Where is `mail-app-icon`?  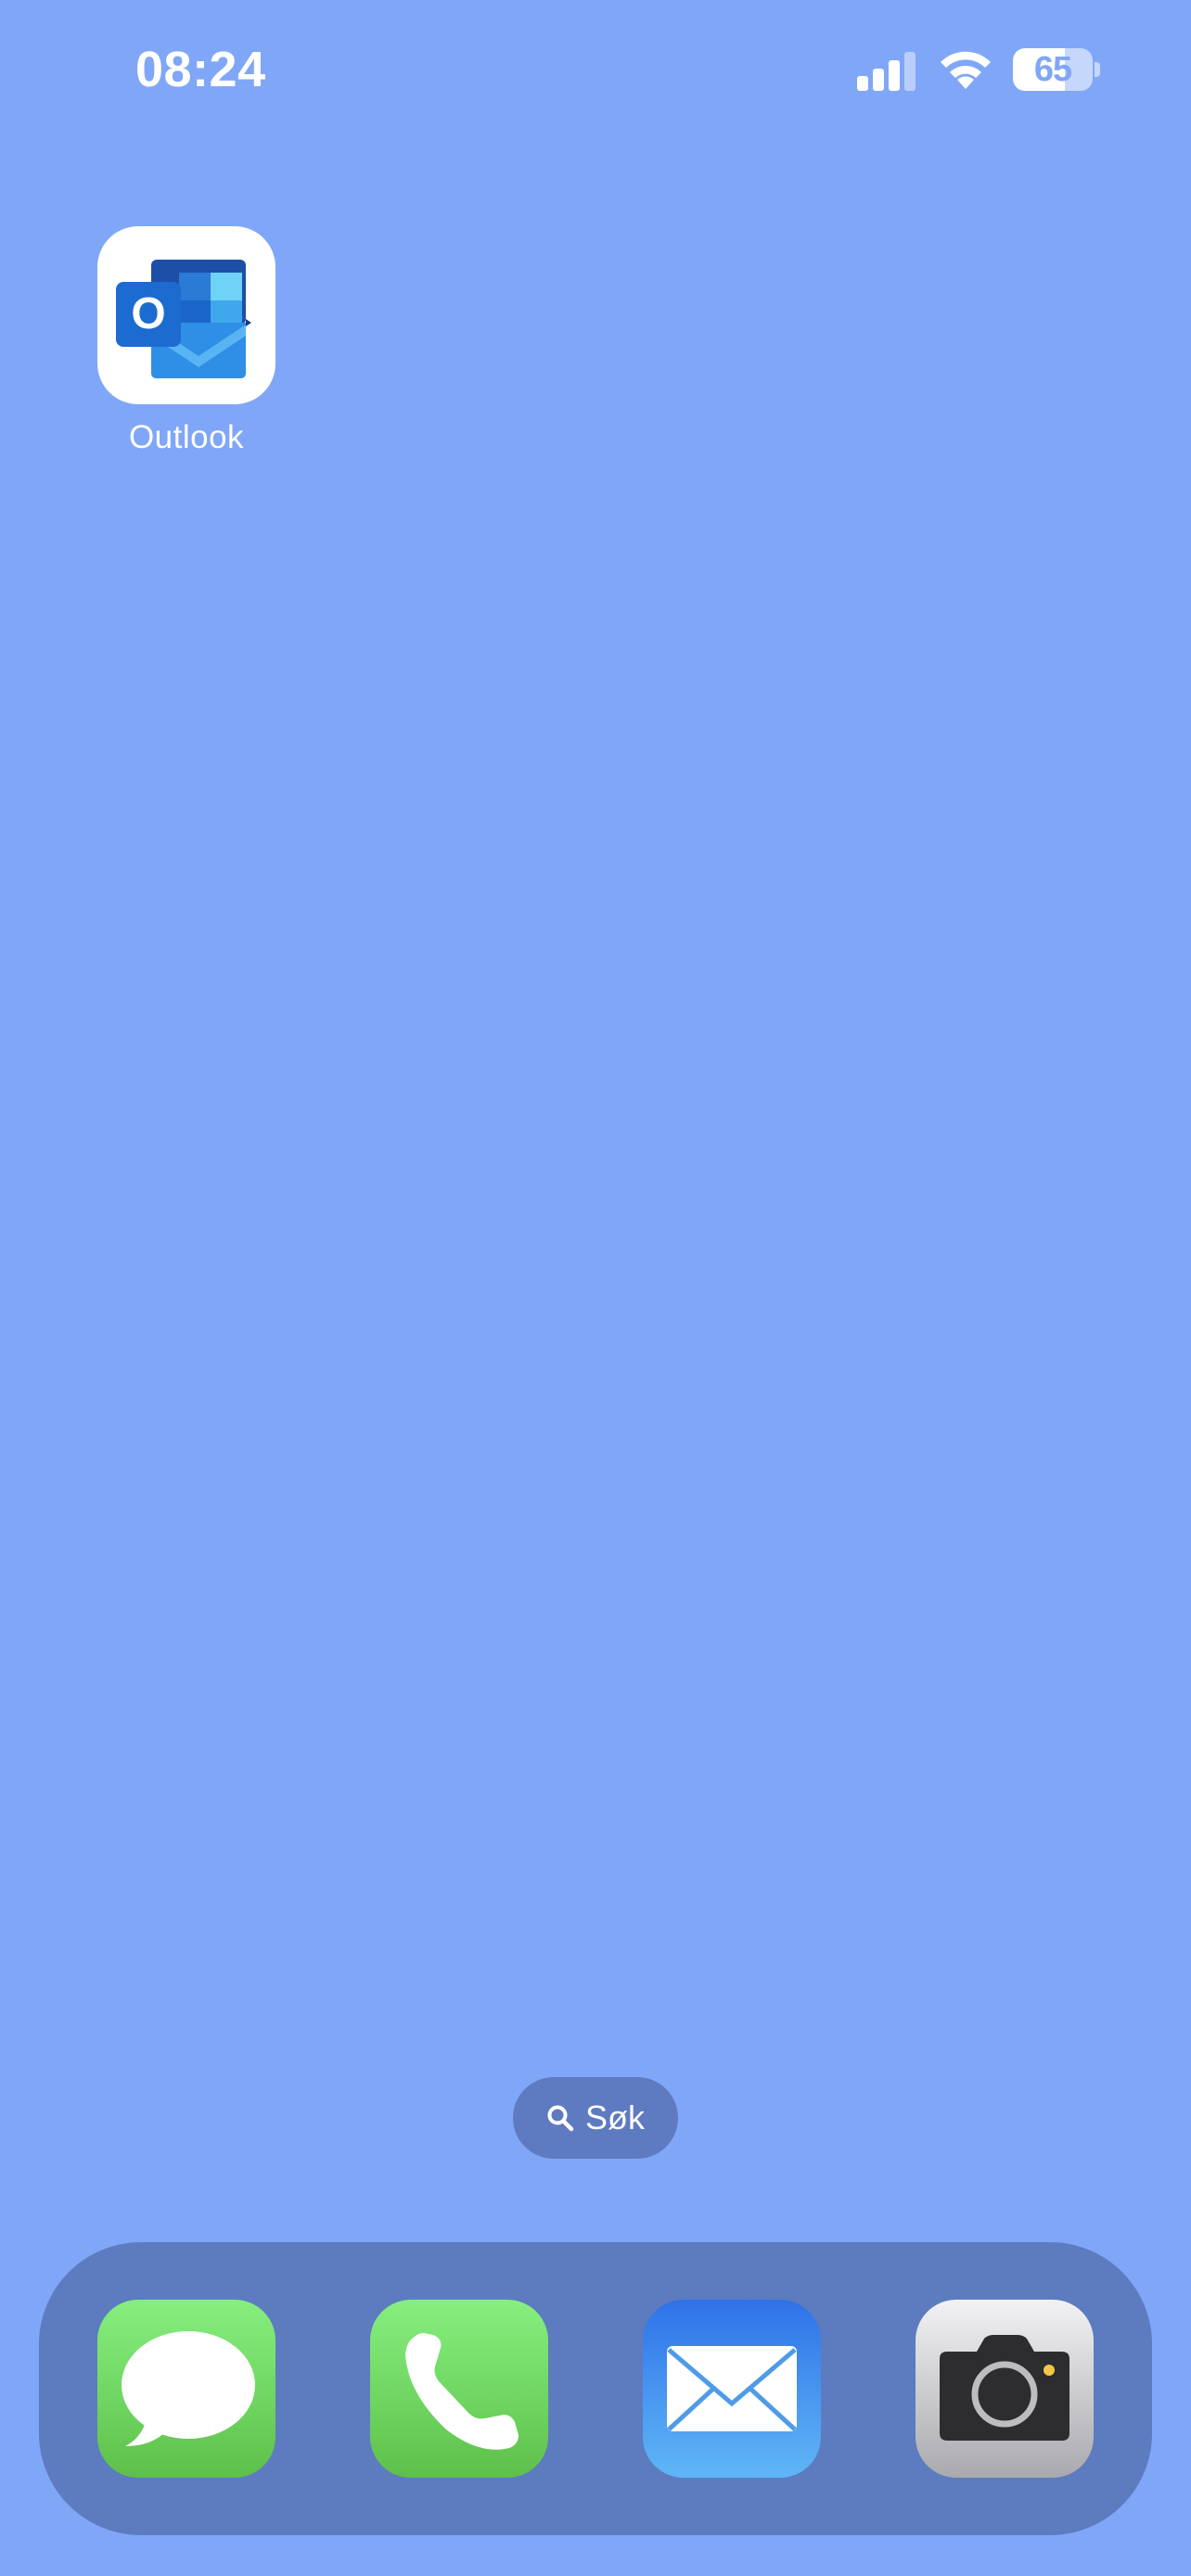 mail-app-icon is located at coordinates (732, 2389).